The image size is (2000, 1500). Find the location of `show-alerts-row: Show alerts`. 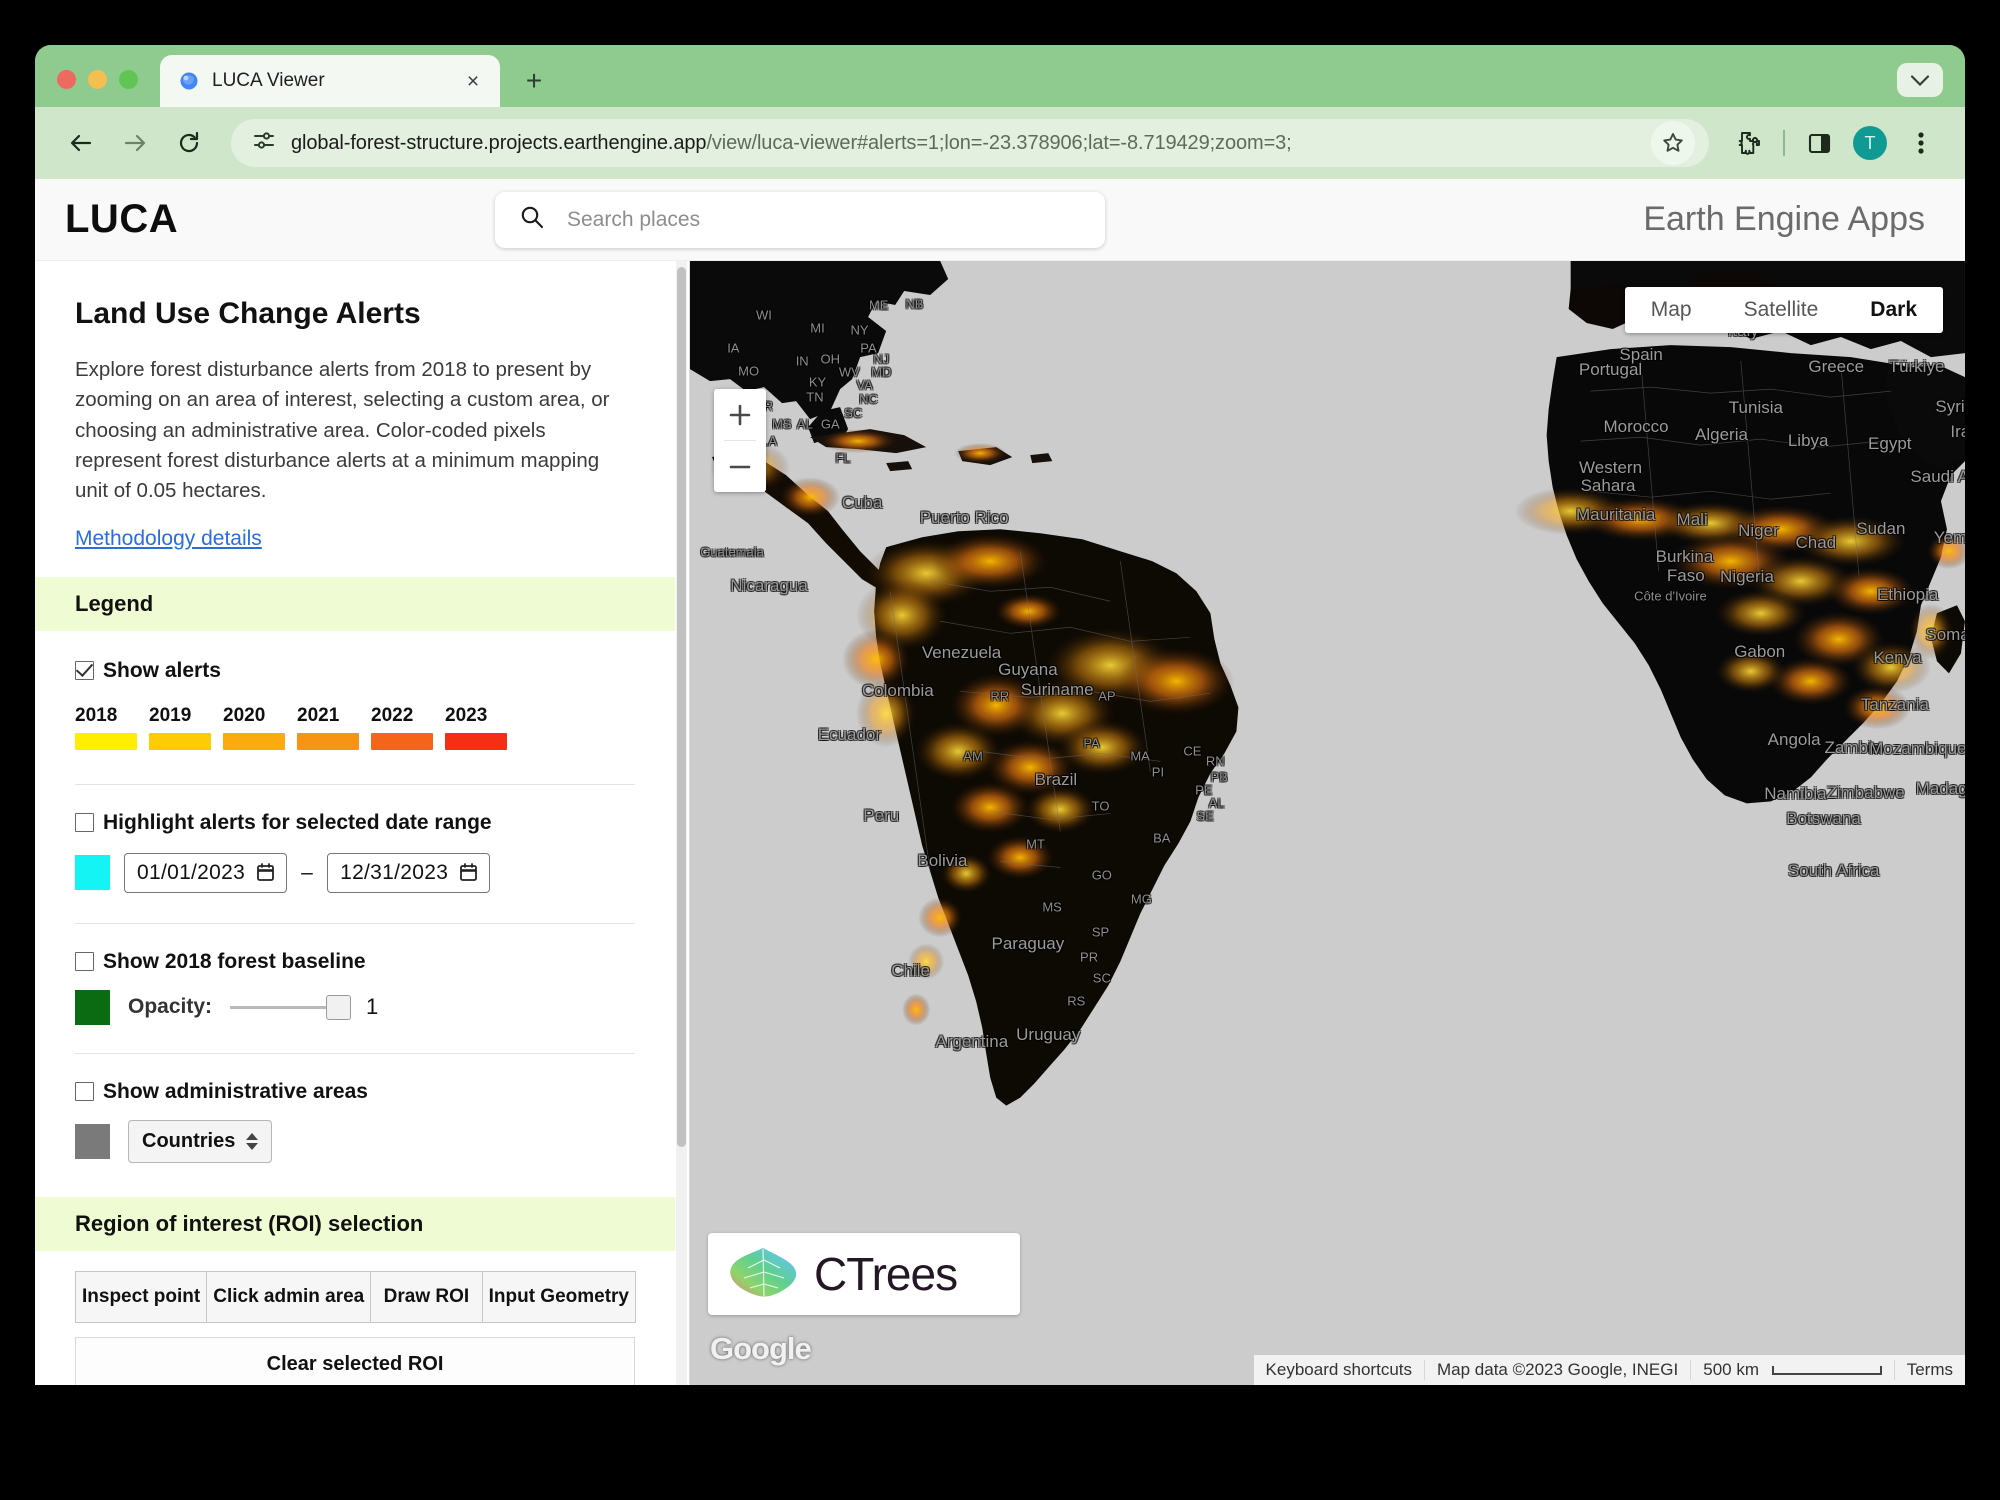

show-alerts-row: Show alerts is located at coordinates (355, 657).